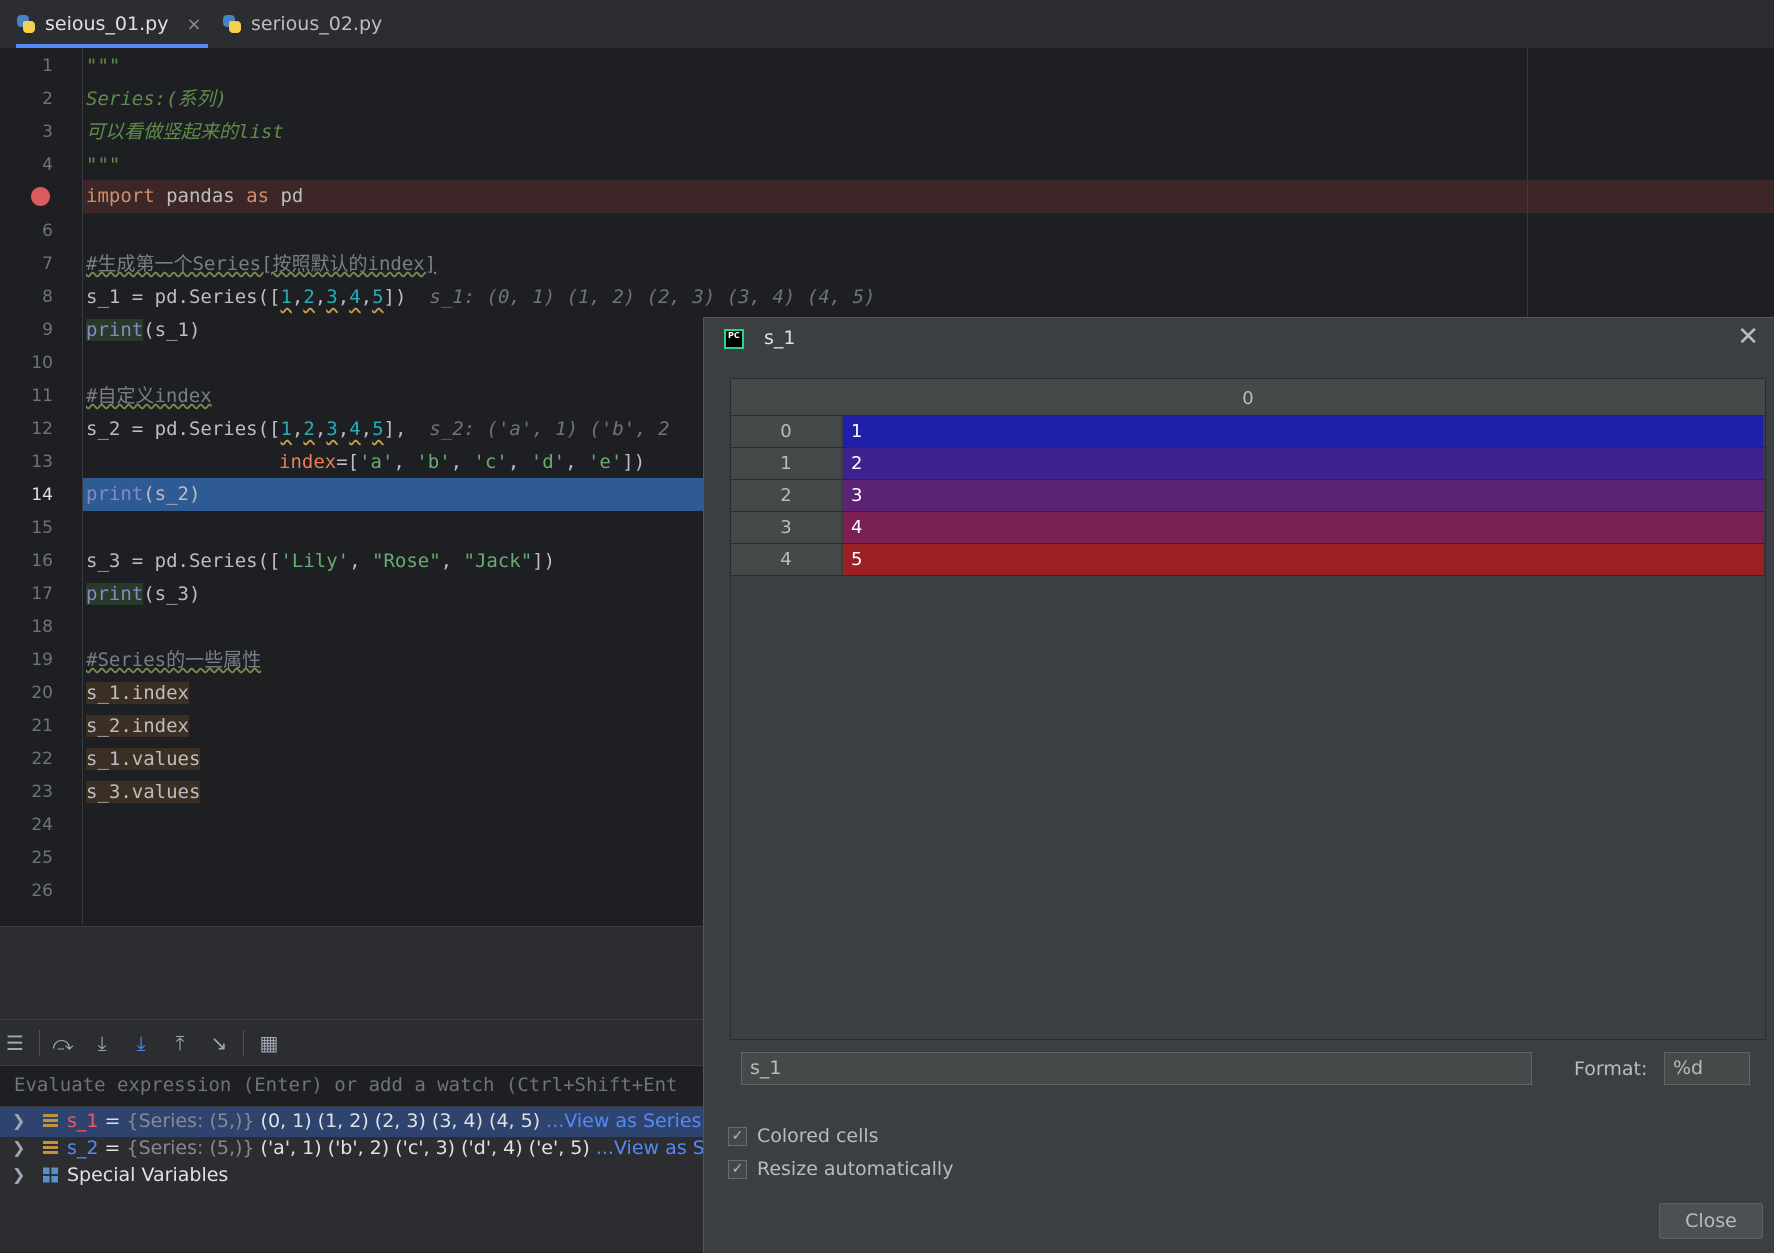  I want to click on tab-seious-01: seious_01.py ×, so click(112, 24).